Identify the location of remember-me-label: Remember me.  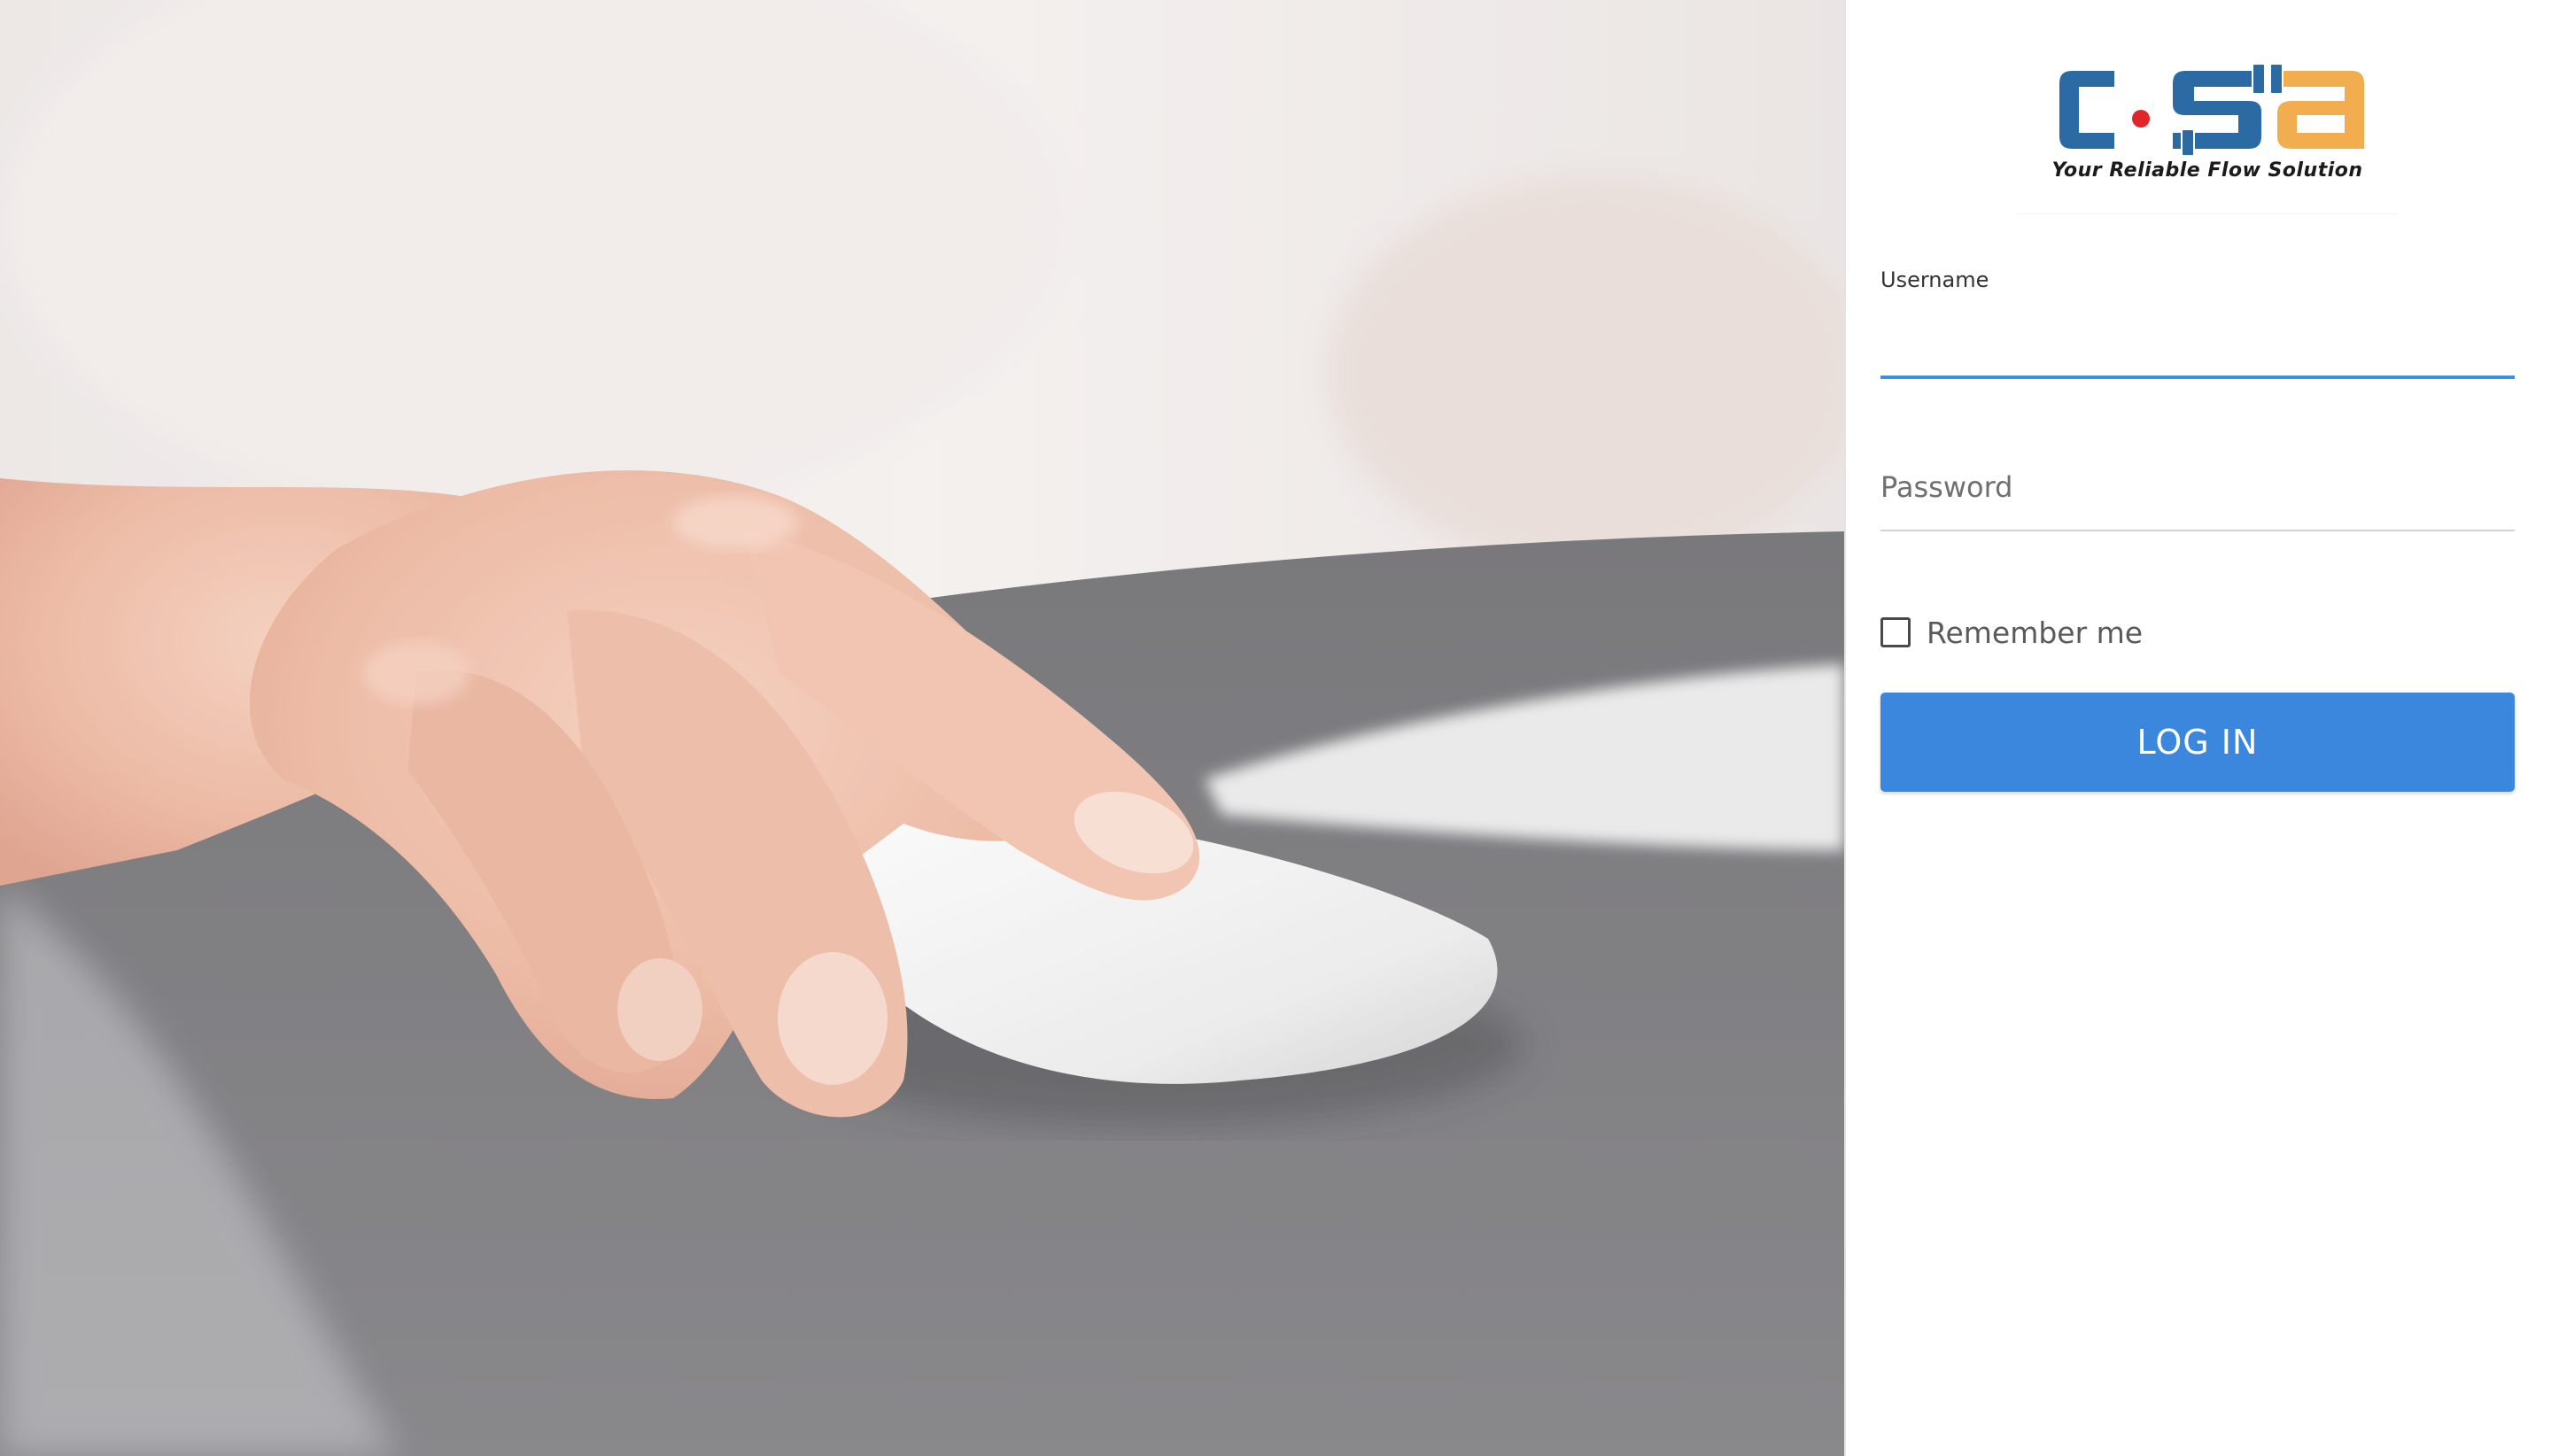
(2035, 633).